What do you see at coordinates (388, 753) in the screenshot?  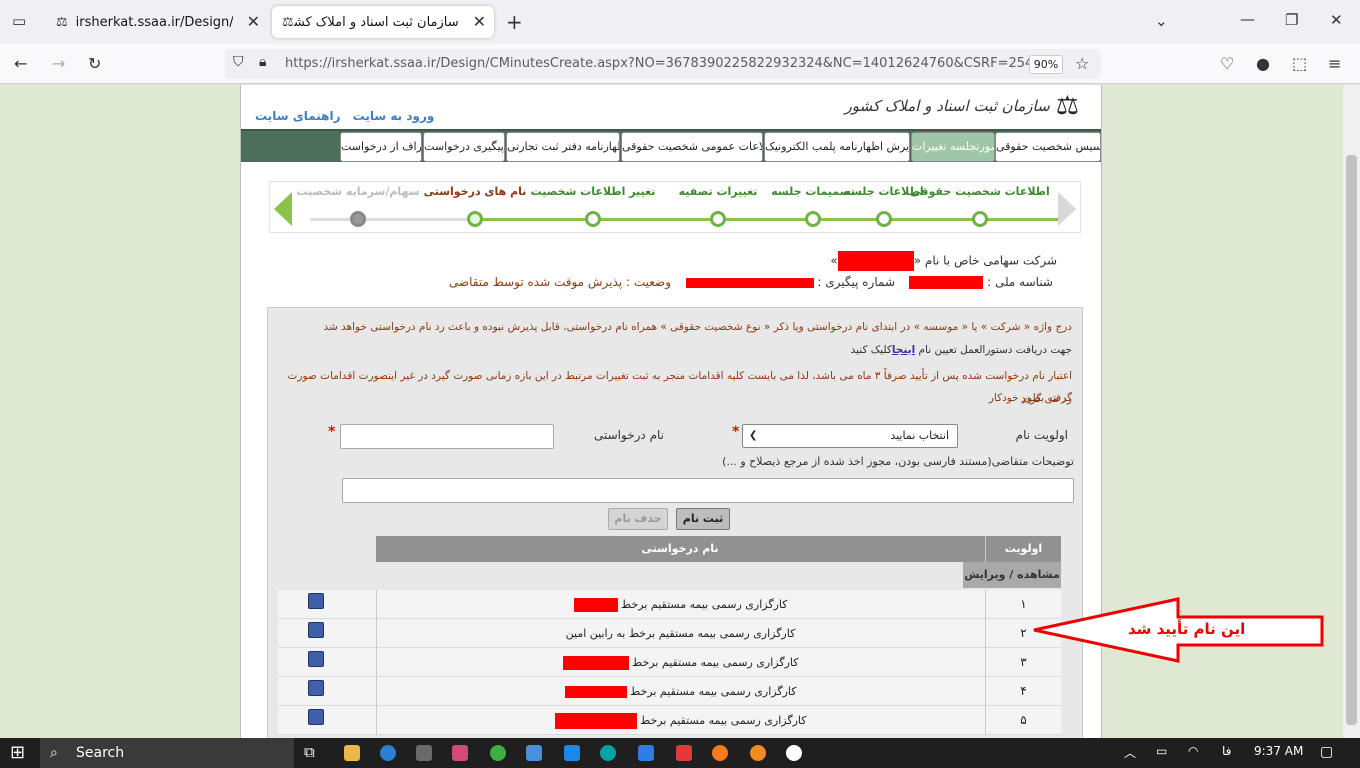 I see `internet-explorer-icon` at bounding box center [388, 753].